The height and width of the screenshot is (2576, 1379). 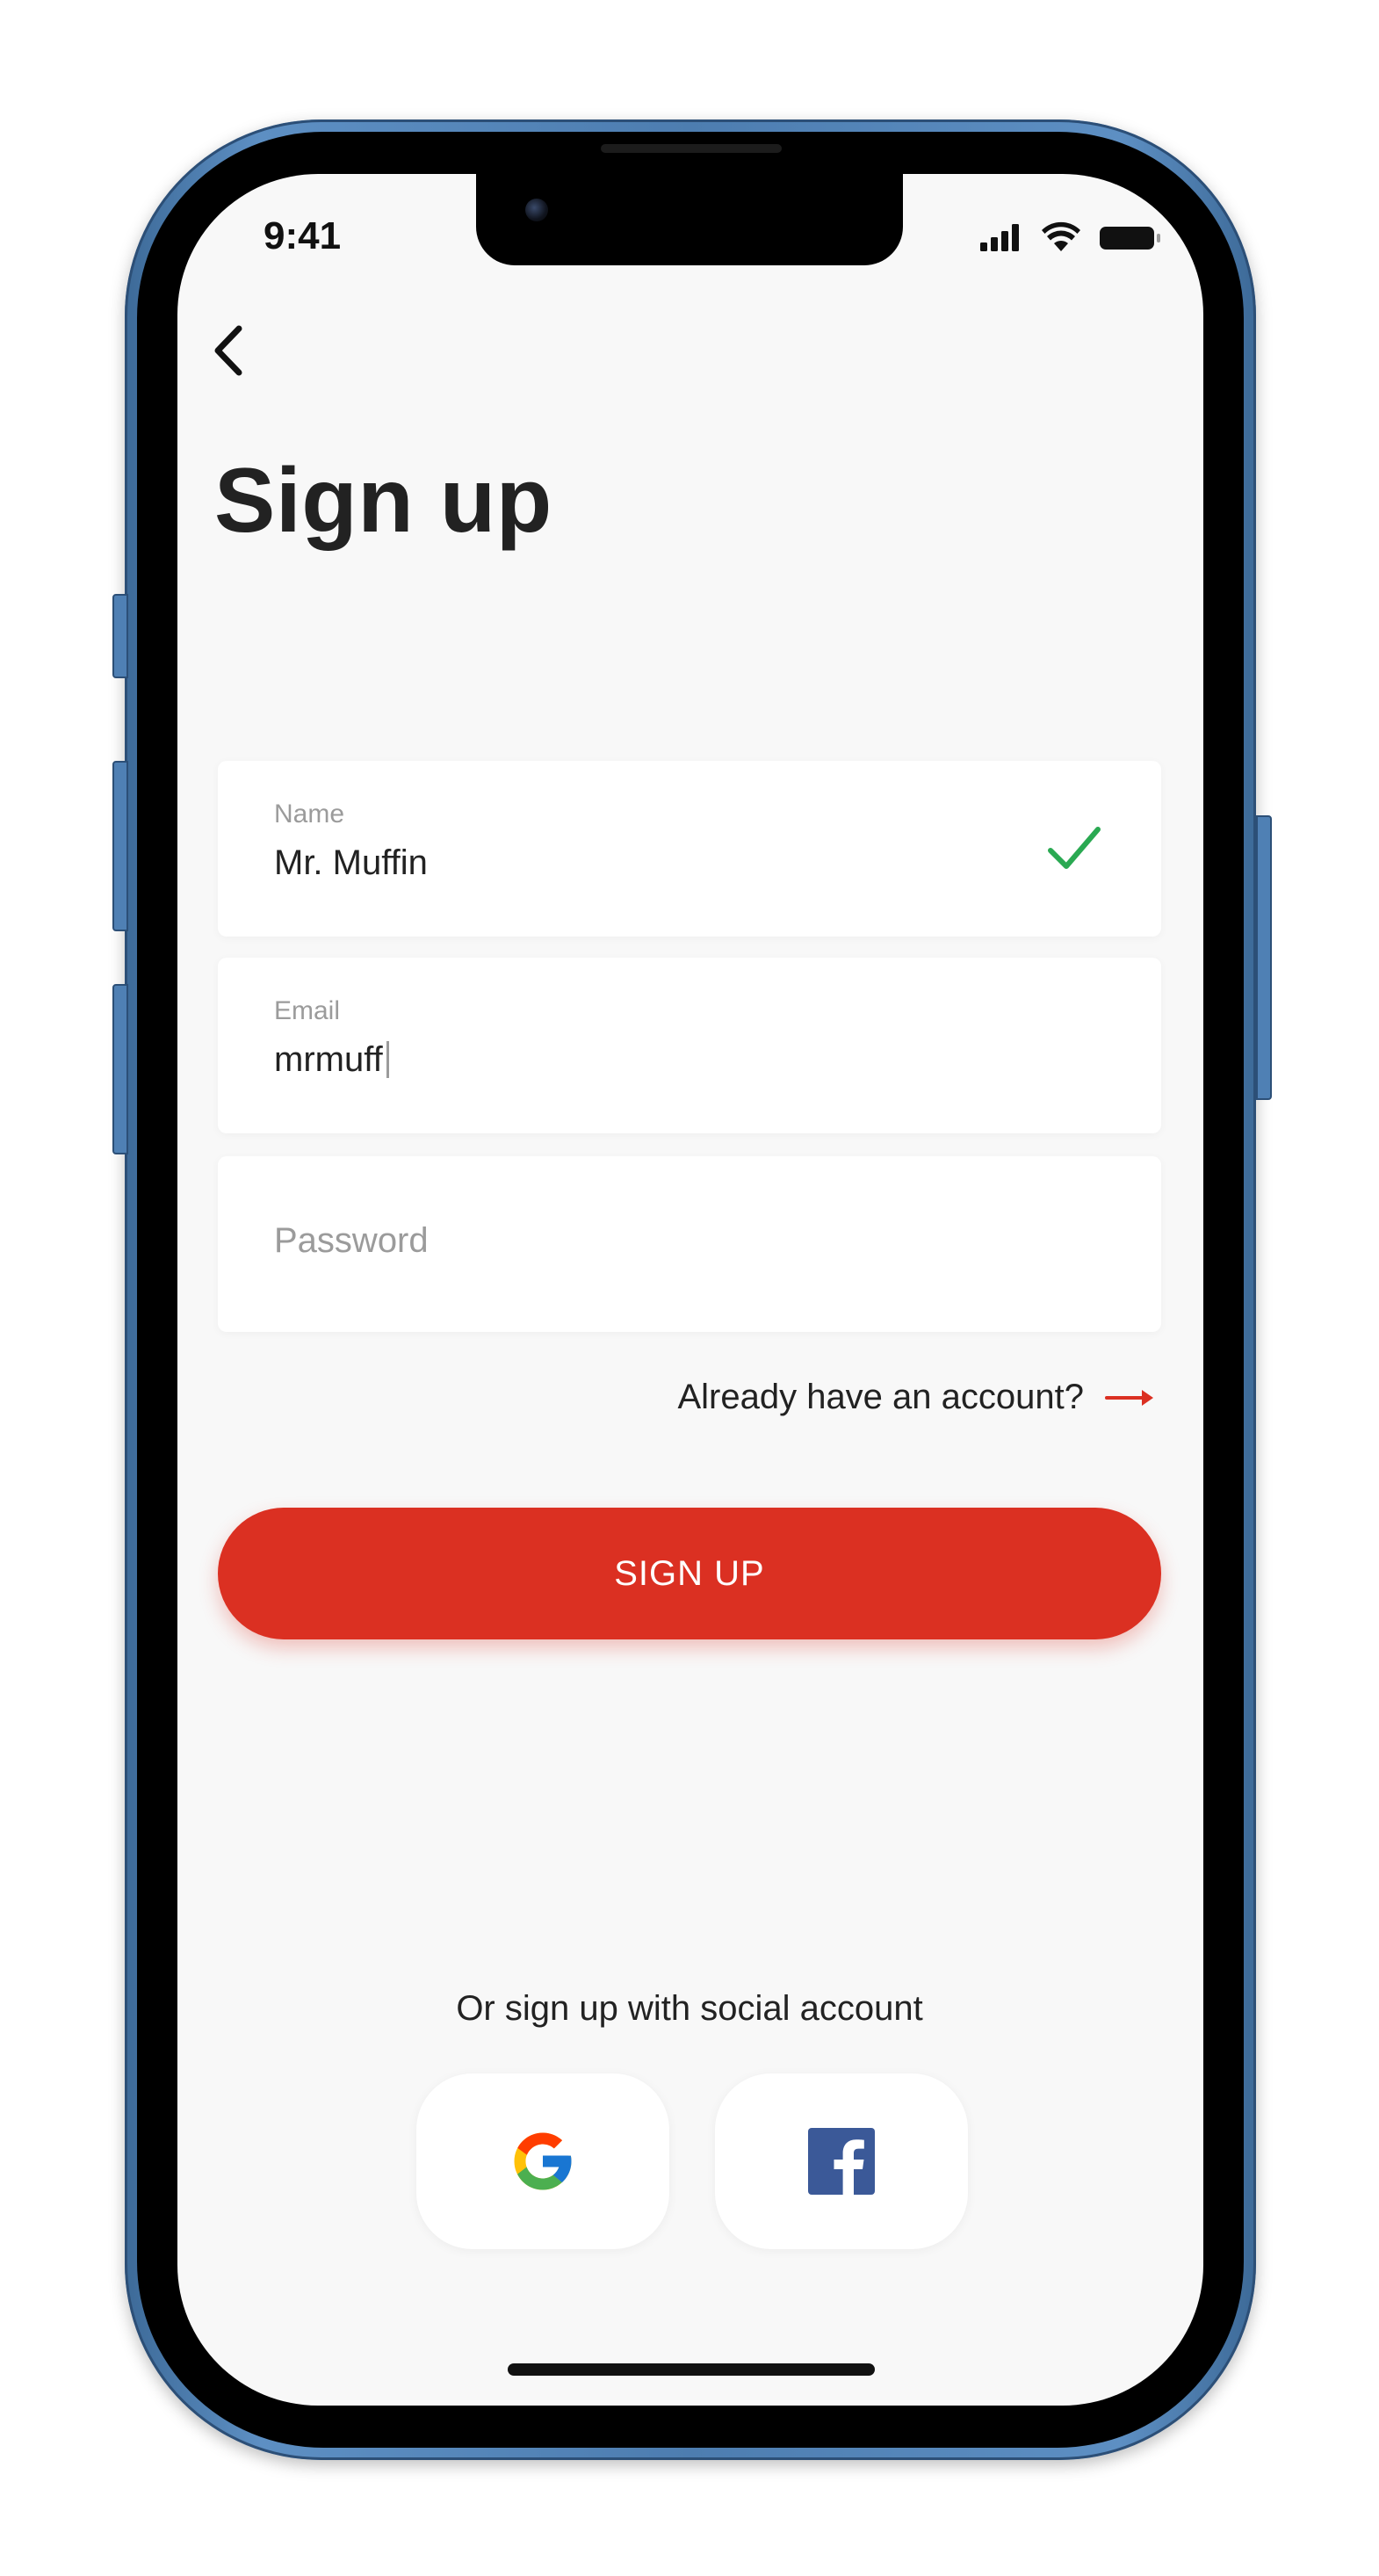 What do you see at coordinates (387, 1059) in the screenshot?
I see `text-caret` at bounding box center [387, 1059].